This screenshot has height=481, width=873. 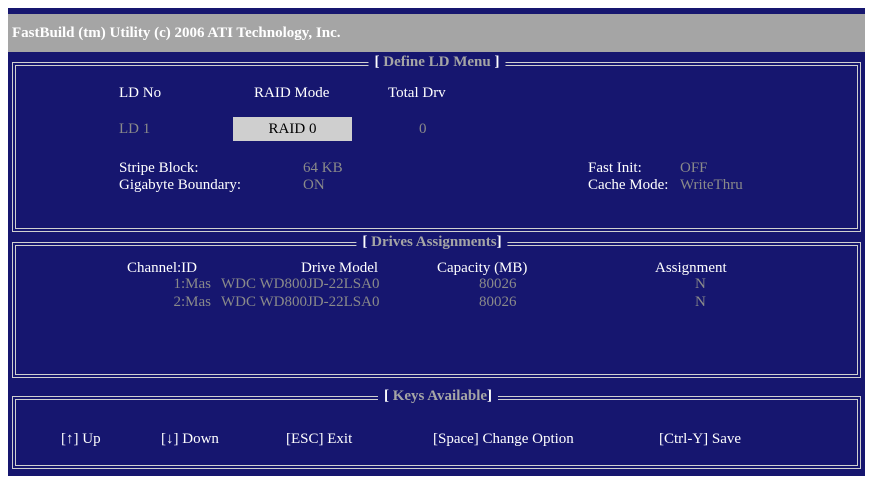 I want to click on gigabyte-boundary-value: ON, so click(x=314, y=185).